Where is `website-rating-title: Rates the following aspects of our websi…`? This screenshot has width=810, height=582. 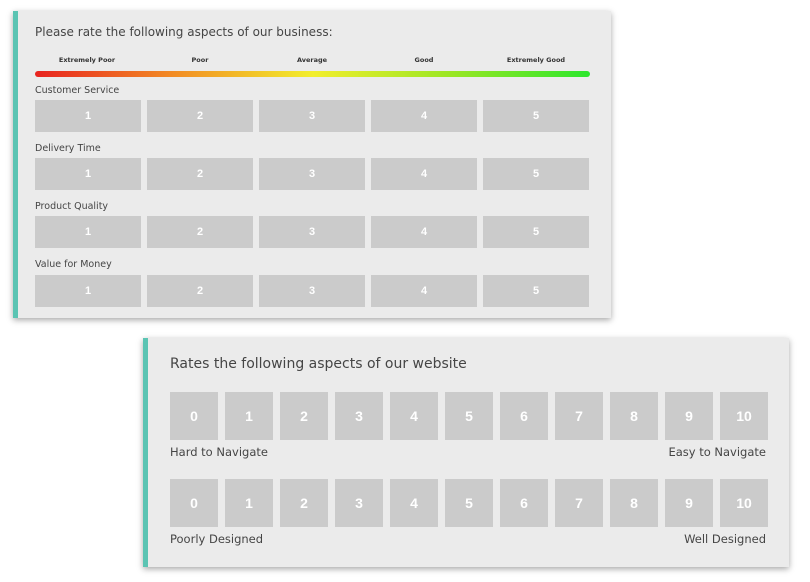
website-rating-title: Rates the following aspects of our websi… is located at coordinates (318, 364).